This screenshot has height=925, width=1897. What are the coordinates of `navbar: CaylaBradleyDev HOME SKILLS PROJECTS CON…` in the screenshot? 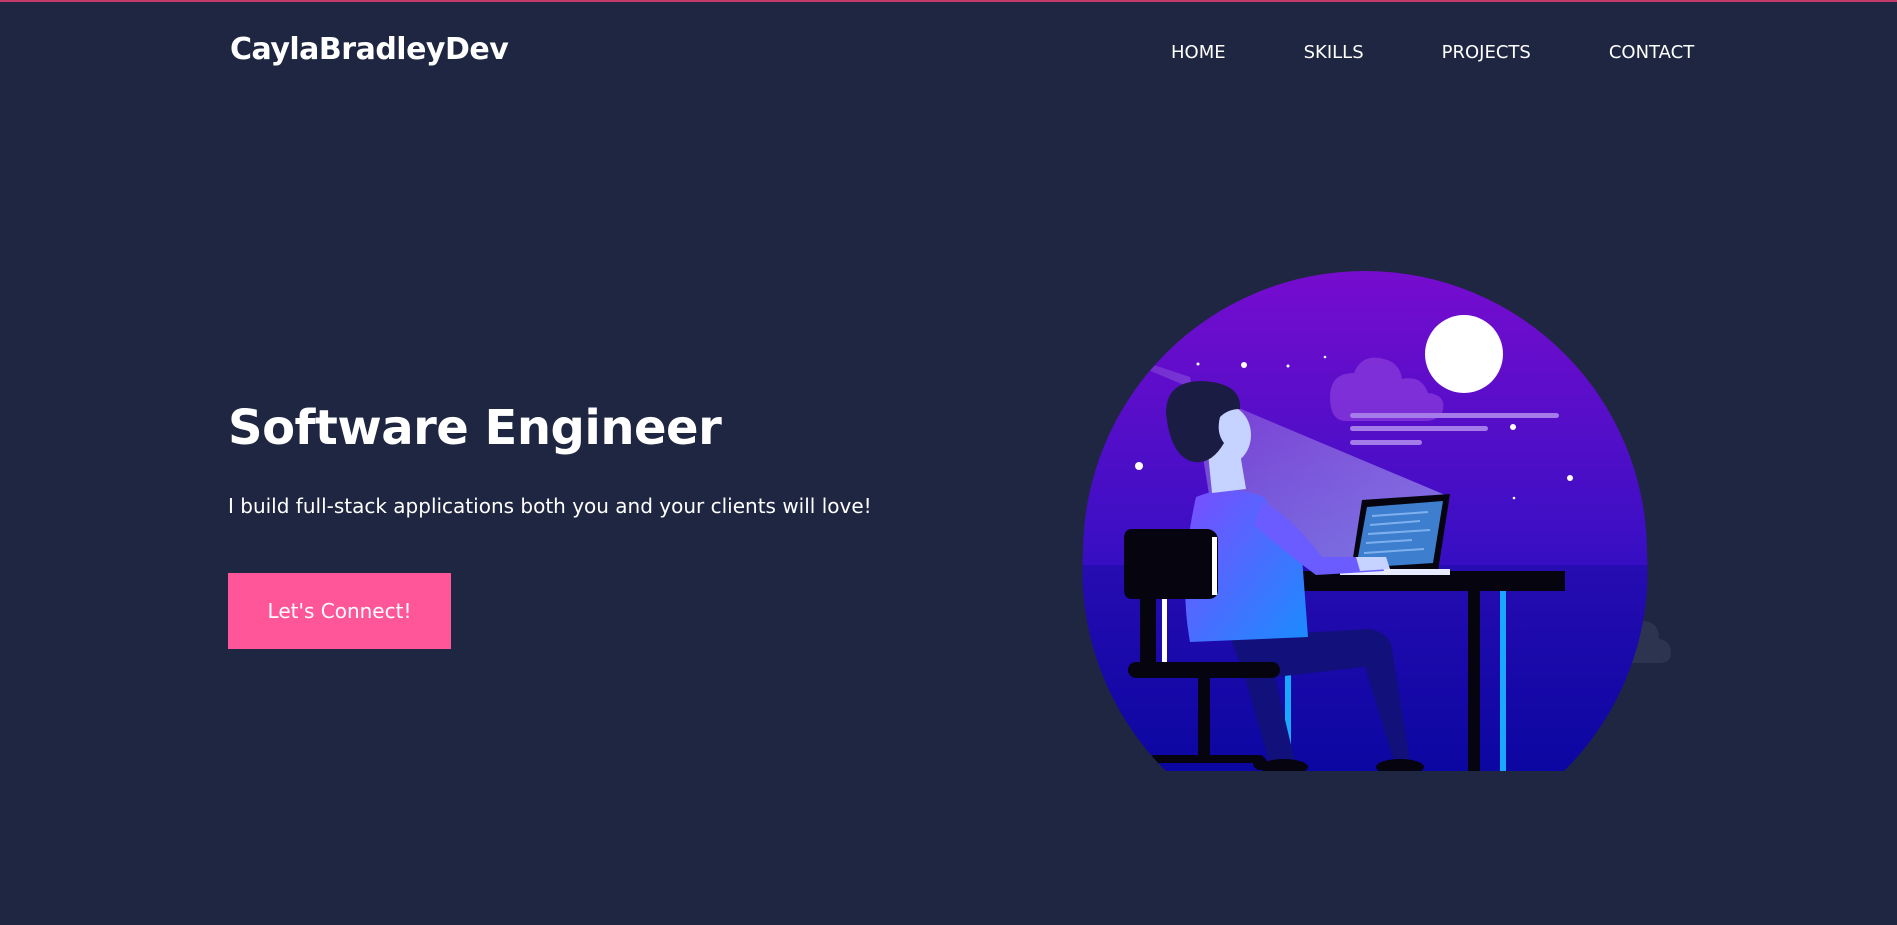 It's located at (948, 52).